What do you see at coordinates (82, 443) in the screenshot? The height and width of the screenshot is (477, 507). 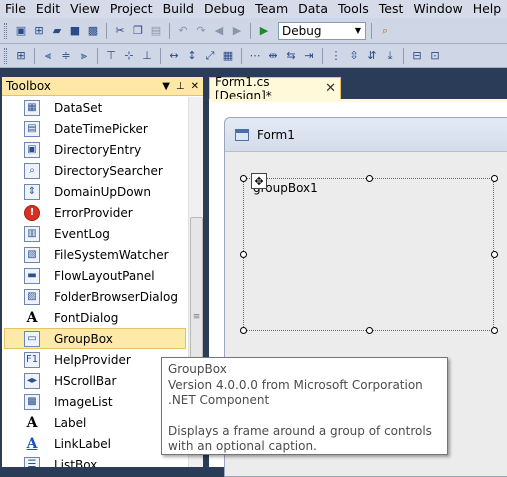 I see `toolbox-item-label: LinkLabel` at bounding box center [82, 443].